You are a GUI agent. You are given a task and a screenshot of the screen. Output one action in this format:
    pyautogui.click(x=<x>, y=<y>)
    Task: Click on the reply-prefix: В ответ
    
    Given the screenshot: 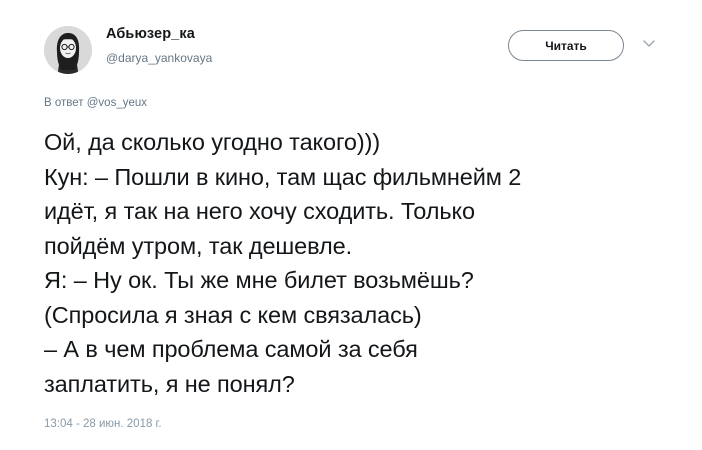 What is the action you would take?
    pyautogui.click(x=64, y=103)
    